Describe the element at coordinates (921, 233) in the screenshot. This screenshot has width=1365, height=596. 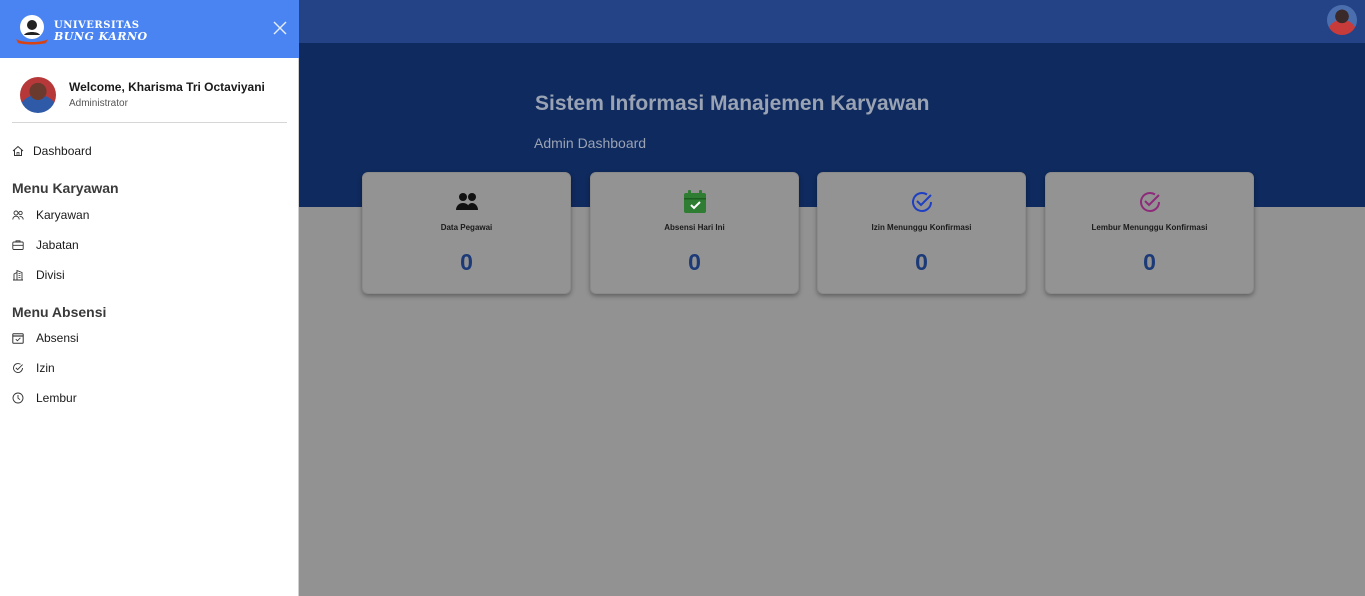
I see `card-izin-menunggu: Izin Menunggu Konfirmasi 0` at that location.